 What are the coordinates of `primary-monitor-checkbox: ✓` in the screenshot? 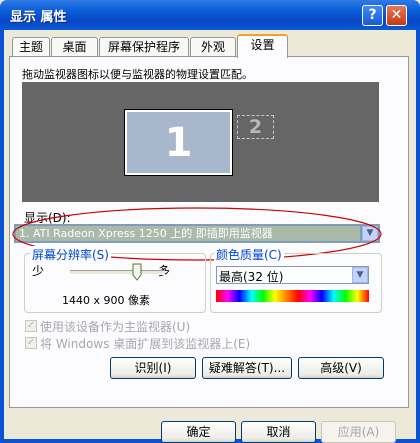 It's located at (31, 326).